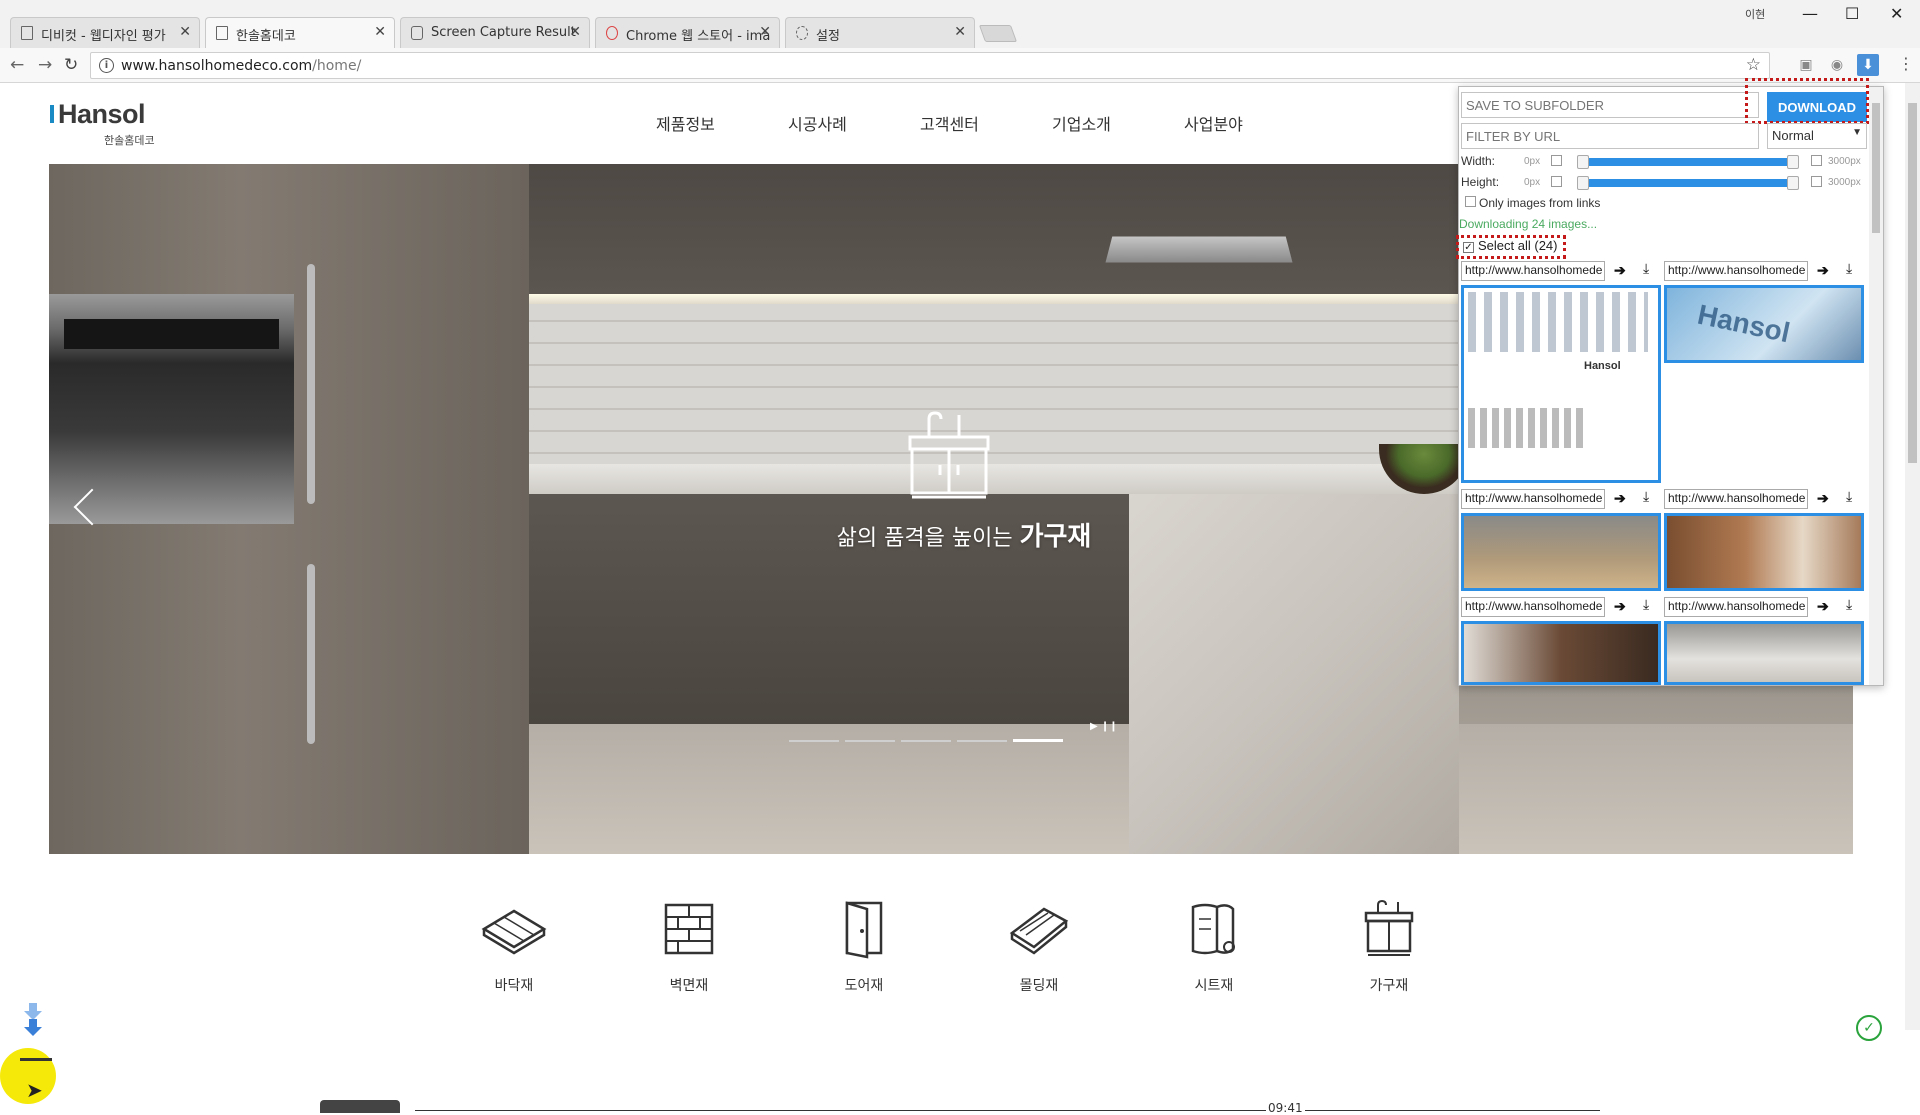 This screenshot has height=1115, width=1920. I want to click on category-wall: 벽면재, so click(689, 947).